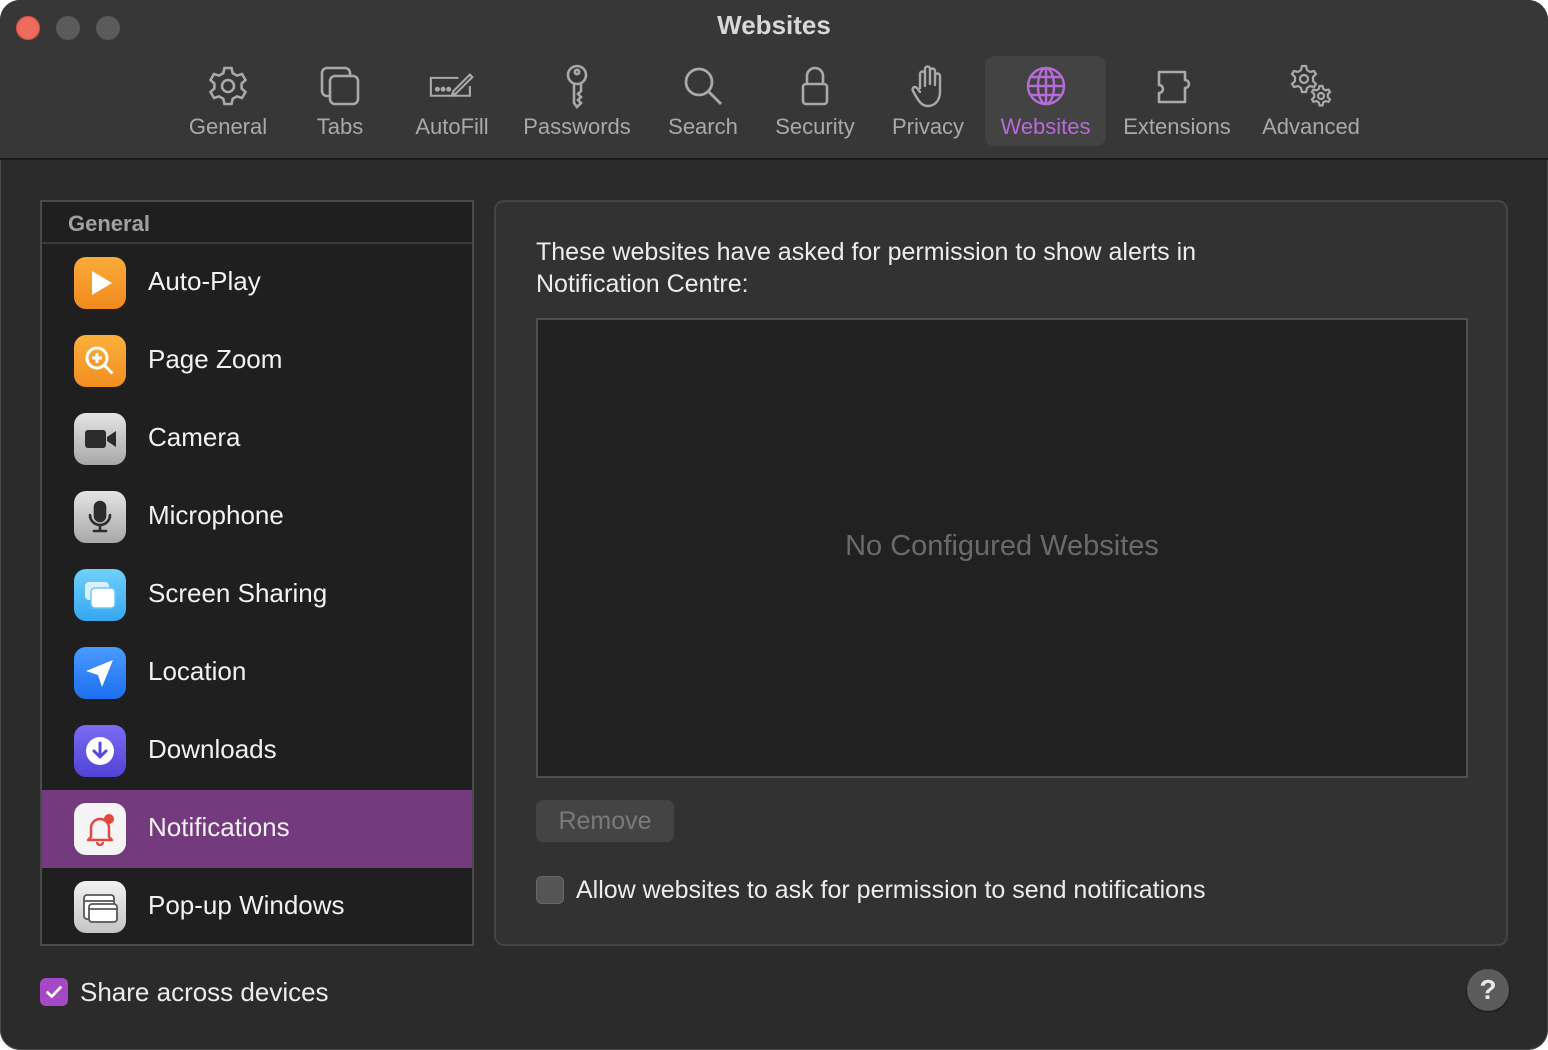 The width and height of the screenshot is (1548, 1050). What do you see at coordinates (257, 439) in the screenshot?
I see `sidebar-item-camera: Camera` at bounding box center [257, 439].